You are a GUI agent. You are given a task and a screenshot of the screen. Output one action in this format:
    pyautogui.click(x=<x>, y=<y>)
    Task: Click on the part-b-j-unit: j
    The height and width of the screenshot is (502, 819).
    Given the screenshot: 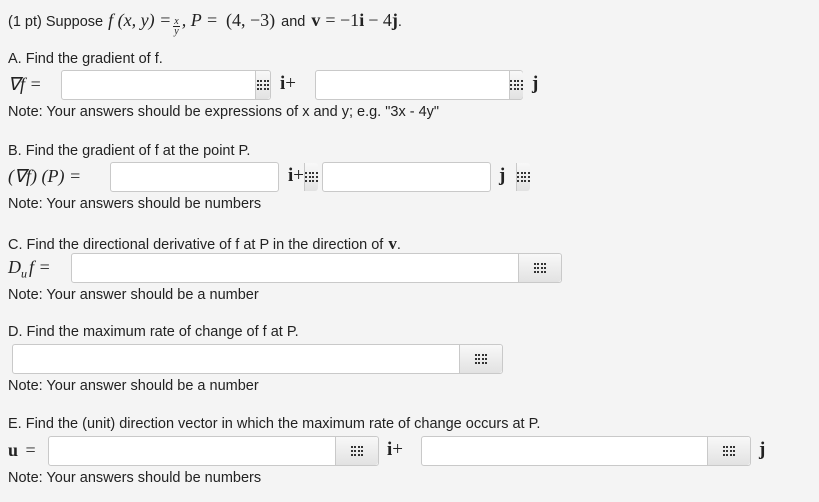 What is the action you would take?
    pyautogui.click(x=502, y=175)
    